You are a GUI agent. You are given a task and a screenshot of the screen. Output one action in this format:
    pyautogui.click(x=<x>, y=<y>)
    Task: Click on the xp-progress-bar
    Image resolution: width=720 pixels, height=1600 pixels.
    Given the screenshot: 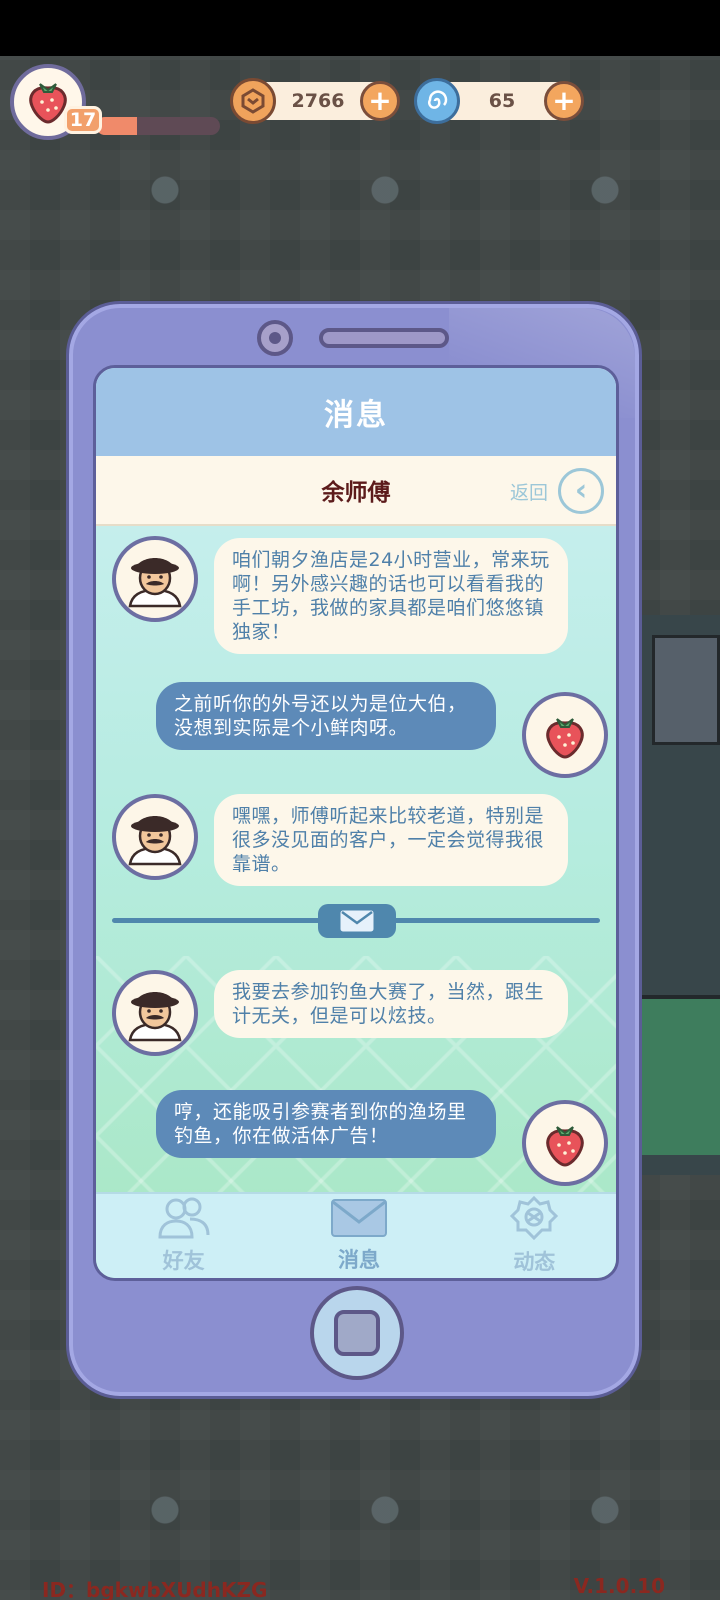 What is the action you would take?
    pyautogui.click(x=158, y=126)
    